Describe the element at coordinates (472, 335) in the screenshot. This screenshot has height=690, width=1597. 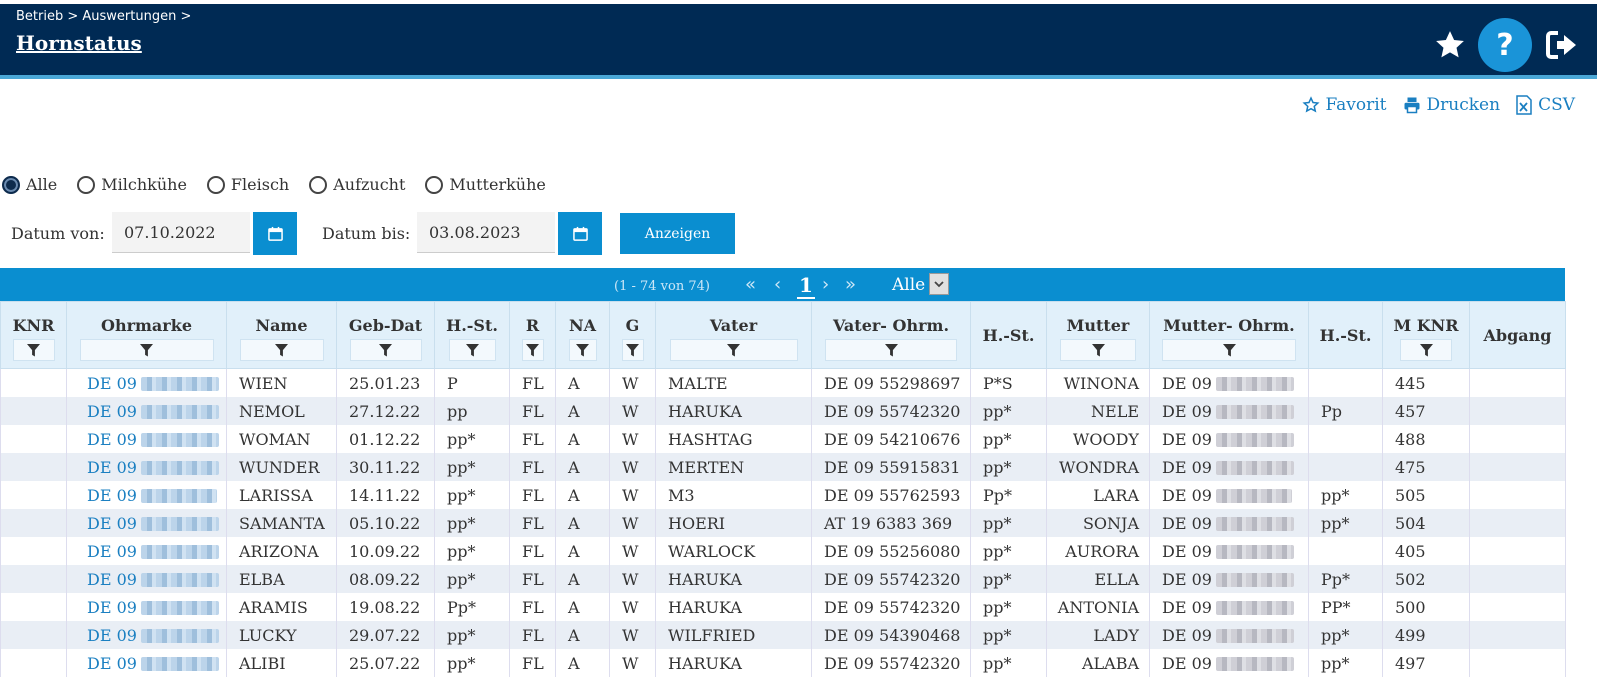
I see `column-hst: H.-St.` at that location.